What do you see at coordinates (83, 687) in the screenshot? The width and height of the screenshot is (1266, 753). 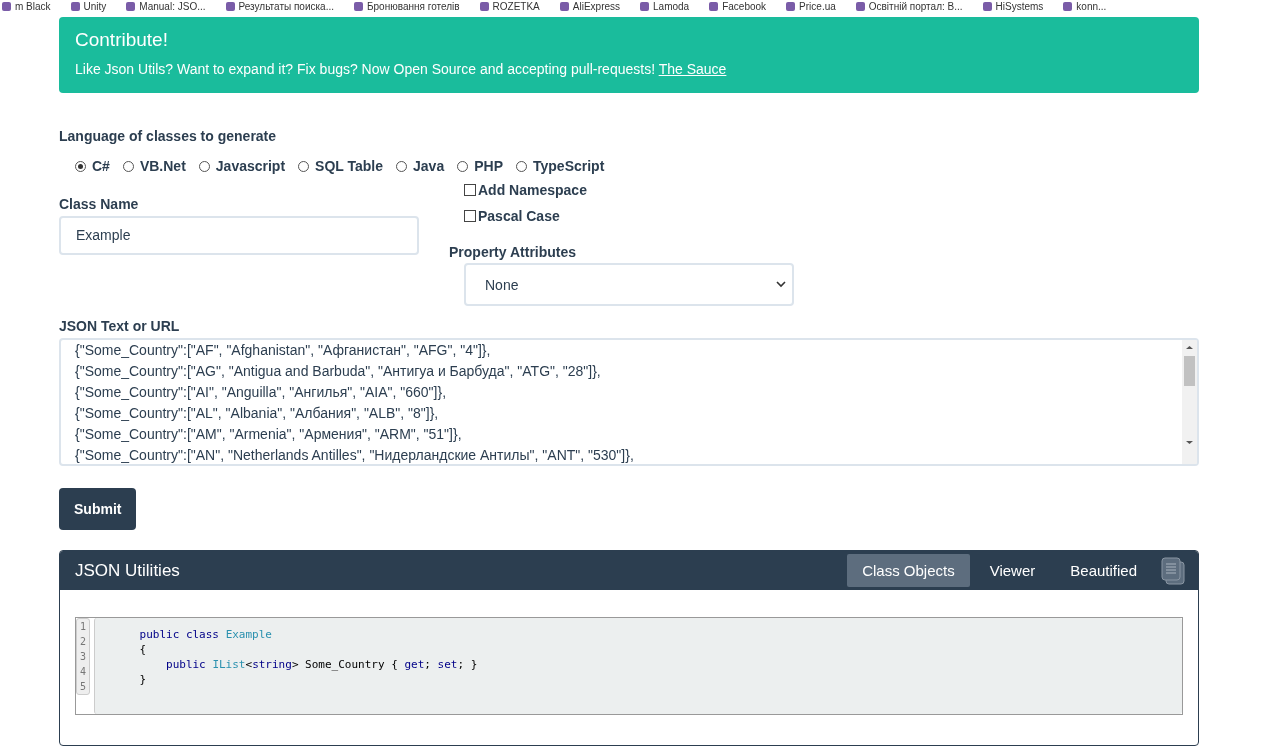 I see `line-number: 5` at bounding box center [83, 687].